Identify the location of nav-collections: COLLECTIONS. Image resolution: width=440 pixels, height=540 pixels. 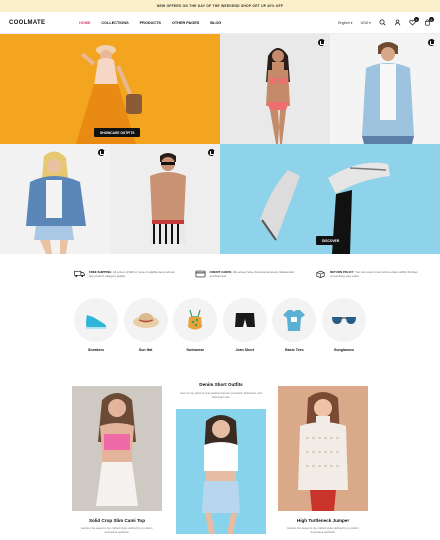
(114, 23).